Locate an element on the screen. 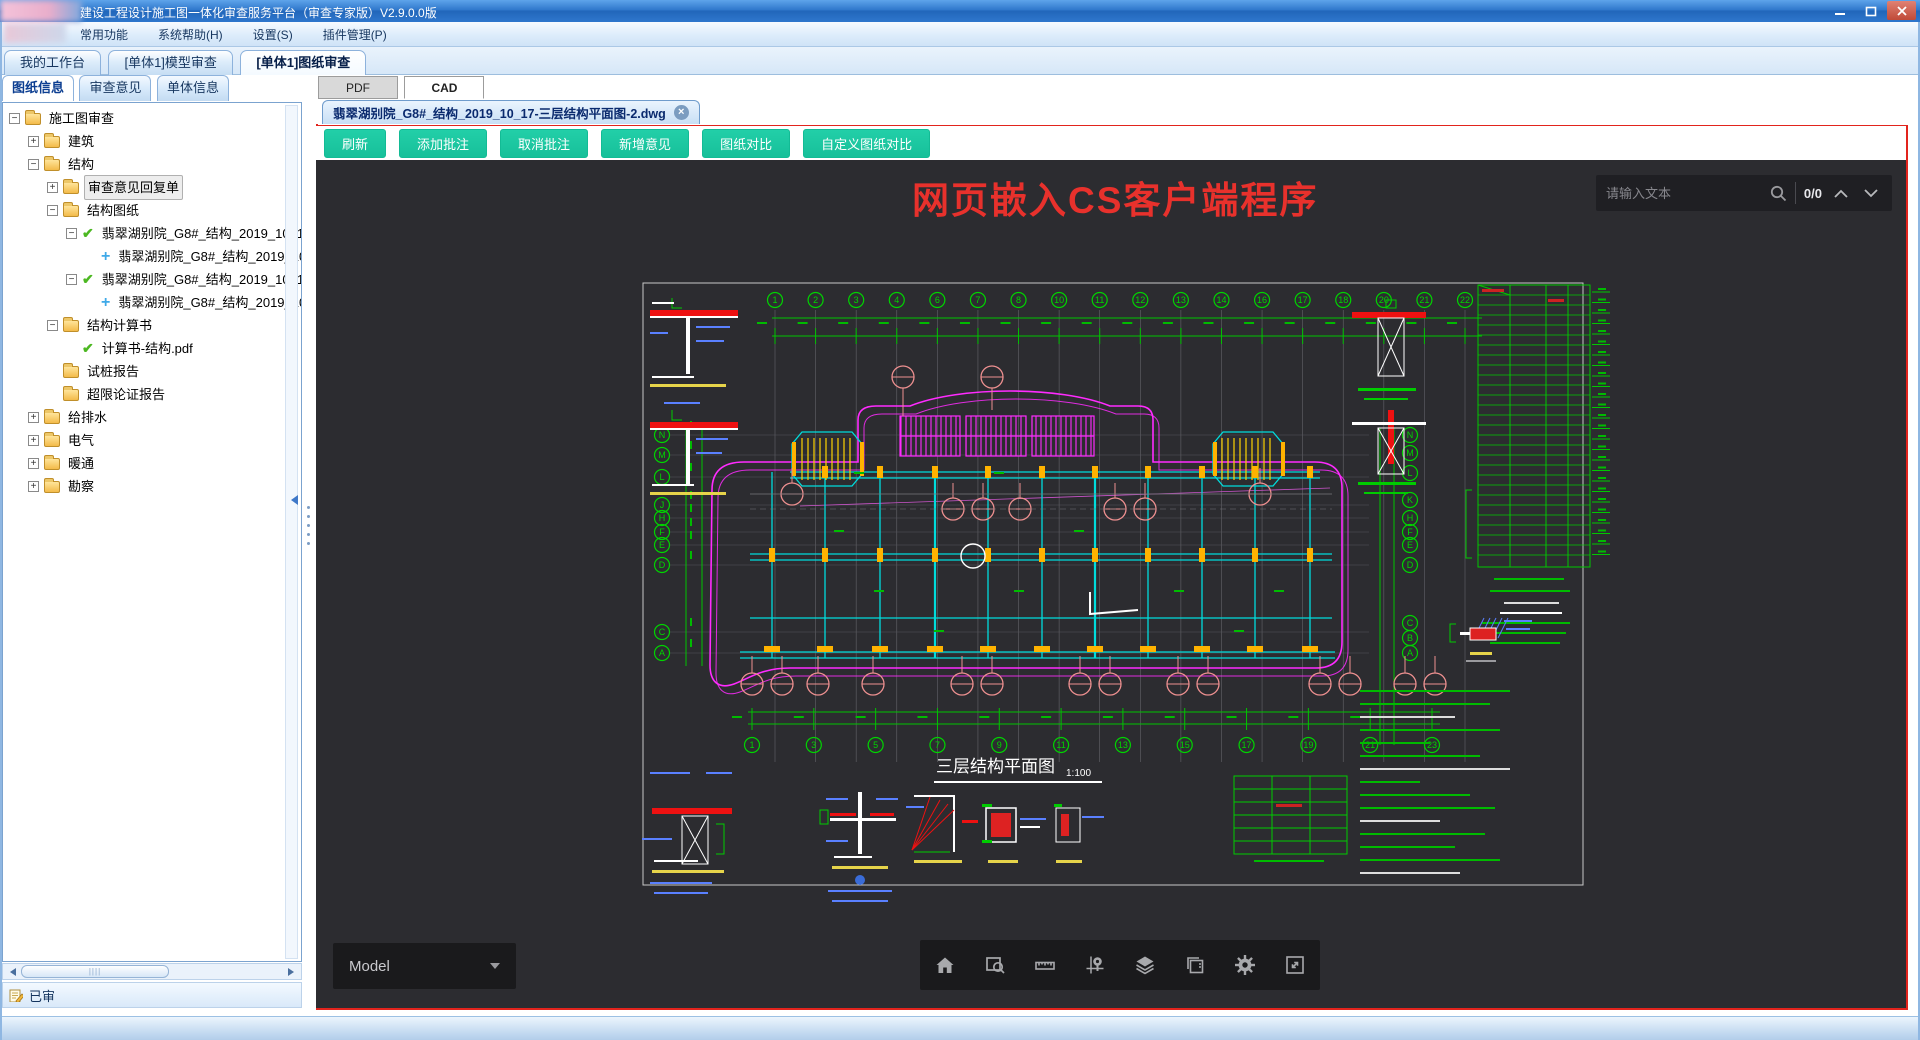 This screenshot has width=1920, height=1040. app-logo is located at coordinates (41, 11).